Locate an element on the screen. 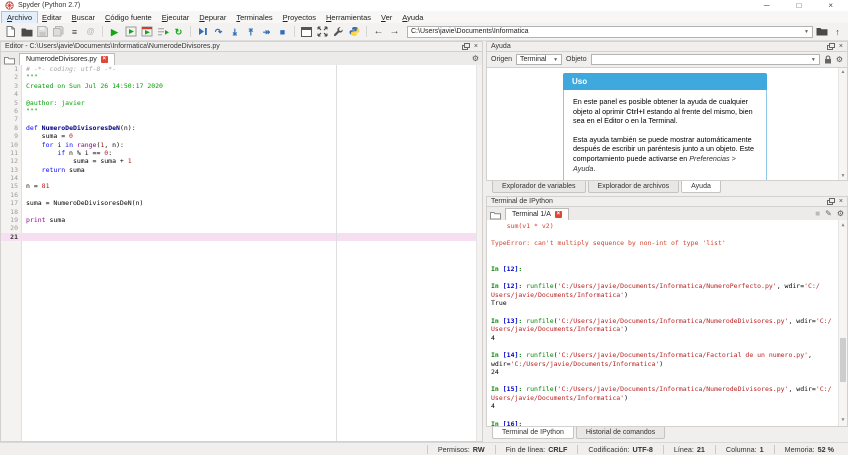 The image size is (848, 455). code-line: 15 n = 81 is located at coordinates (241, 186).